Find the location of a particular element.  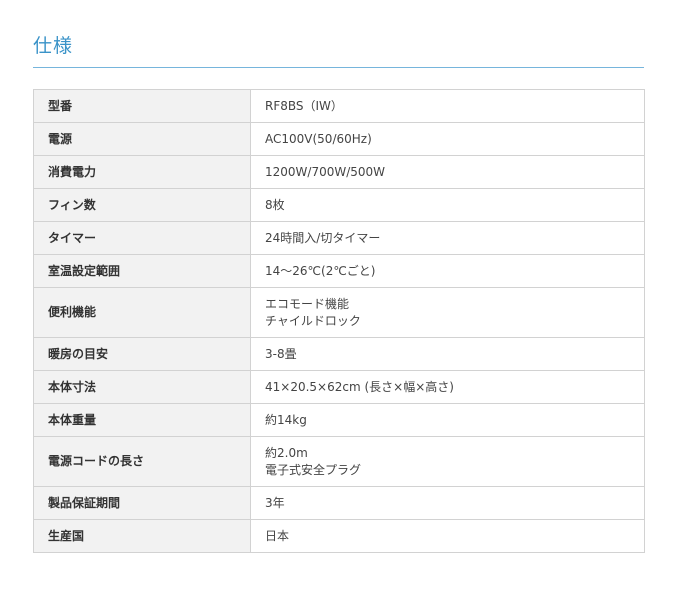

spec-value: 1200W/700W/500W is located at coordinates (447, 172).